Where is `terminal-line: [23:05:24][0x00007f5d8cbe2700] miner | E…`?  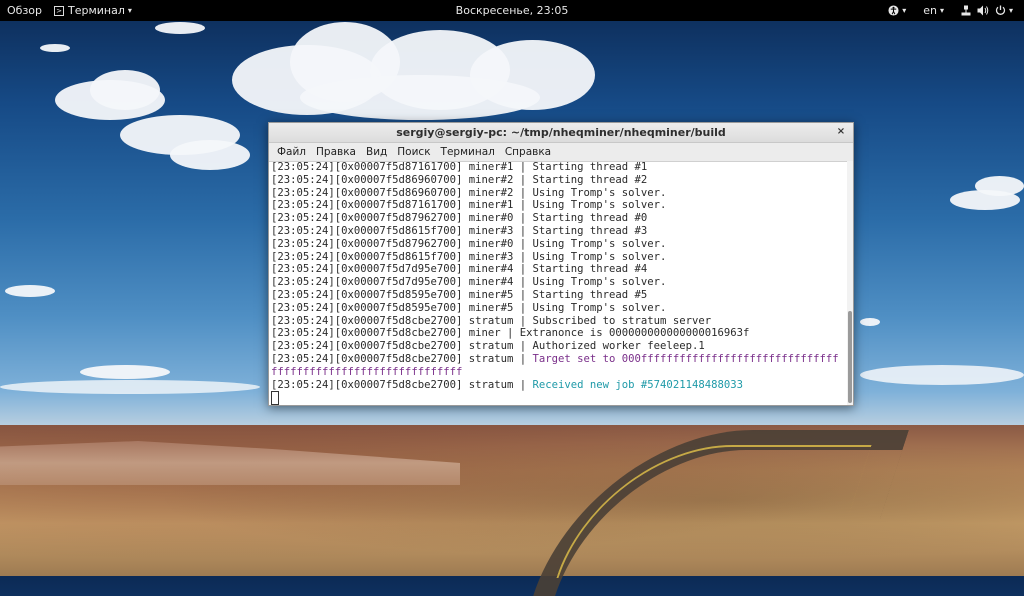
terminal-line: [23:05:24][0x00007f5d8cbe2700] miner | E… is located at coordinates (560, 333).